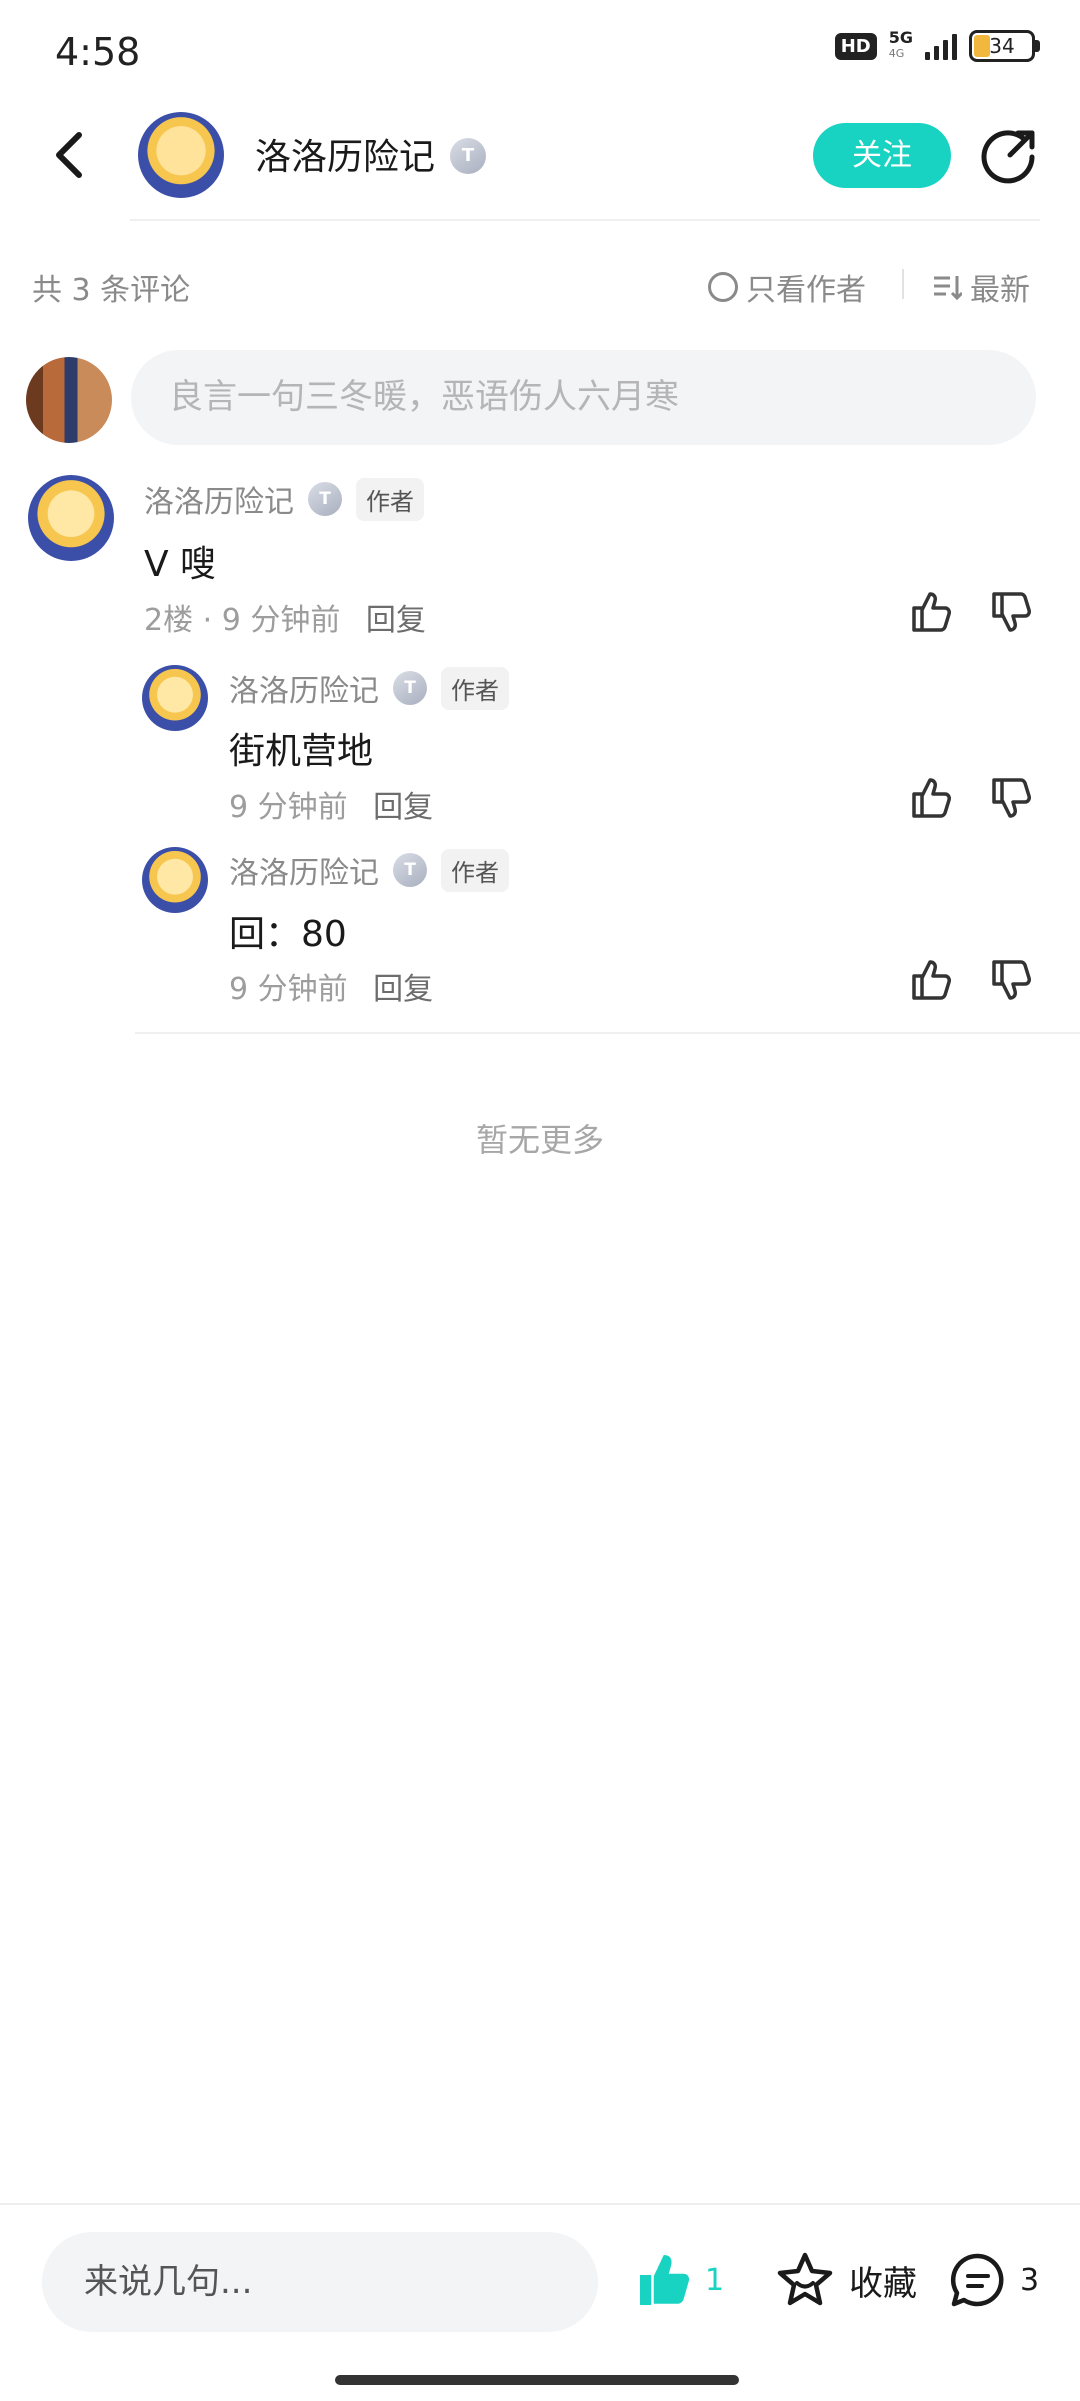 The width and height of the screenshot is (1080, 2401). What do you see at coordinates (180, 564) in the screenshot?
I see `comment-text: V 嗖` at bounding box center [180, 564].